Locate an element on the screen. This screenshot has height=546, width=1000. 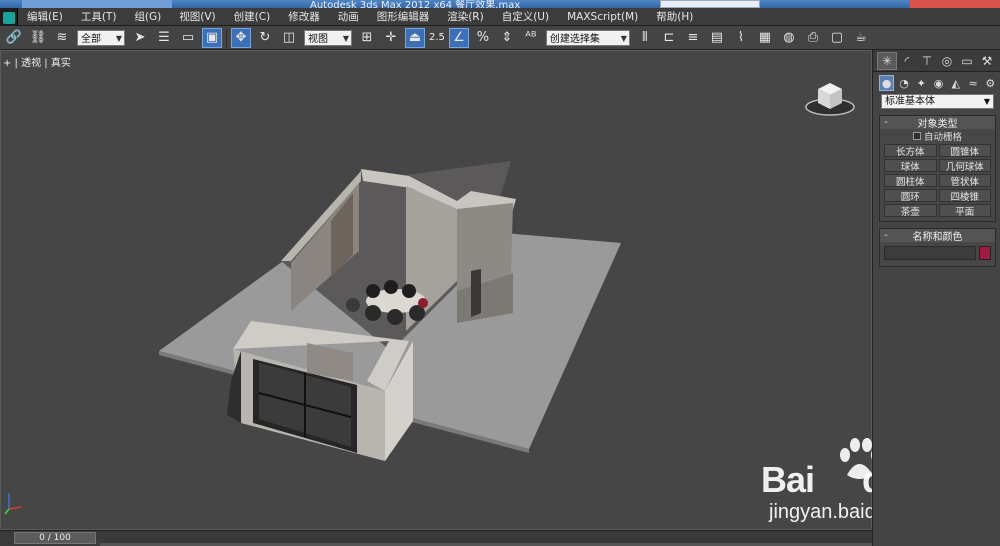
bind-space-warp-icon: ≋ is located at coordinates (62, 38).